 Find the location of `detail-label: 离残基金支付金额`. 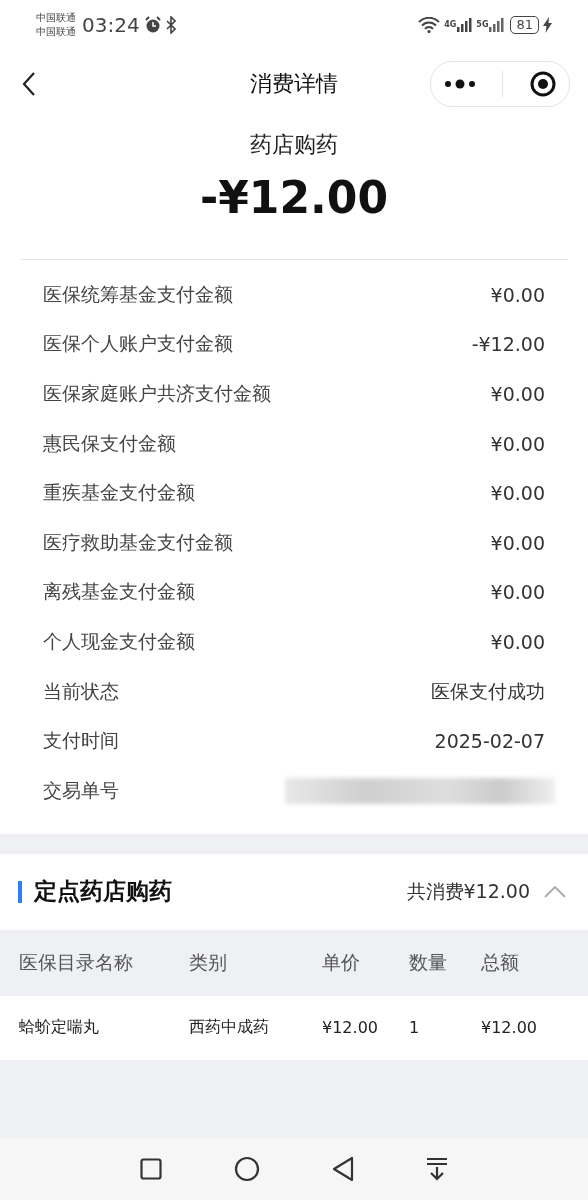

detail-label: 离残基金支付金额 is located at coordinates (119, 592).